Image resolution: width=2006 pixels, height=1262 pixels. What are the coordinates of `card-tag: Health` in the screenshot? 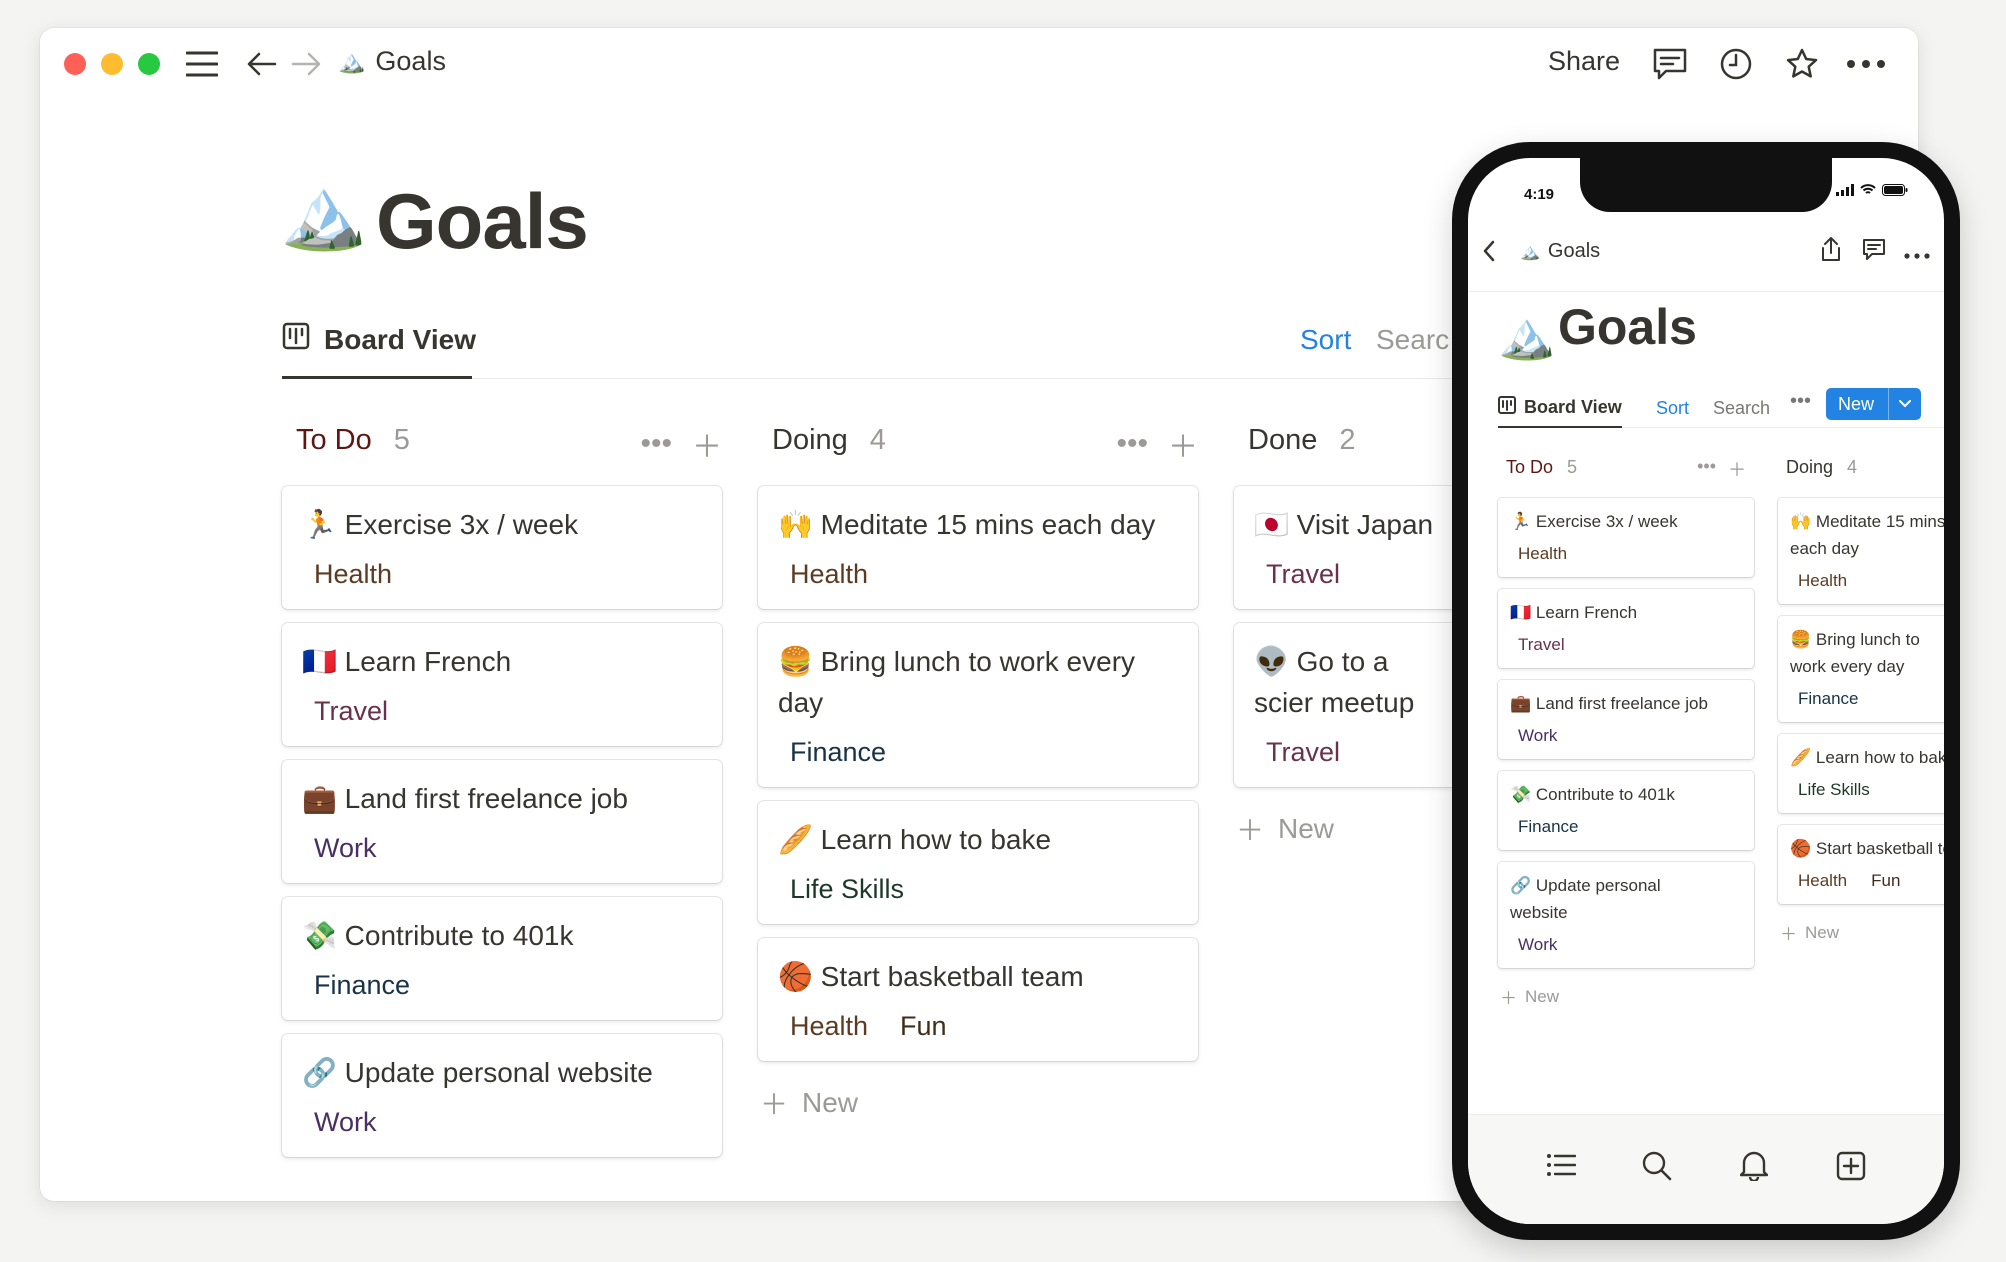 It's located at (829, 1026).